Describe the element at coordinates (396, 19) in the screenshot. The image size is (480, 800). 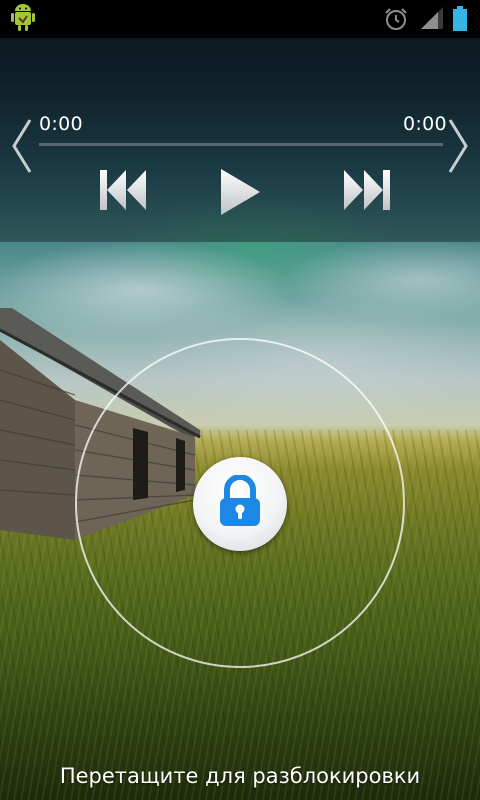
I see `alarm-icon` at that location.